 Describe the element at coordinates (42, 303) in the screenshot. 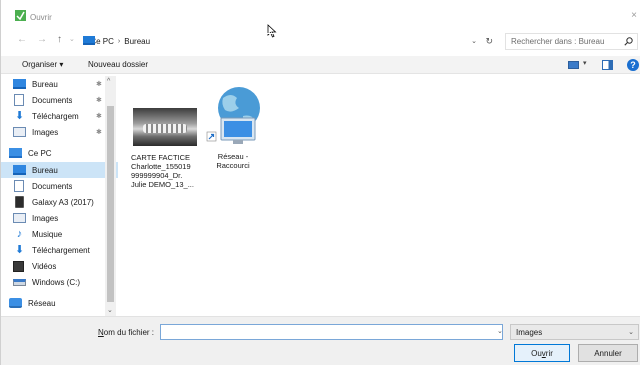

I see `sidebar-item-label: Réseau` at that location.